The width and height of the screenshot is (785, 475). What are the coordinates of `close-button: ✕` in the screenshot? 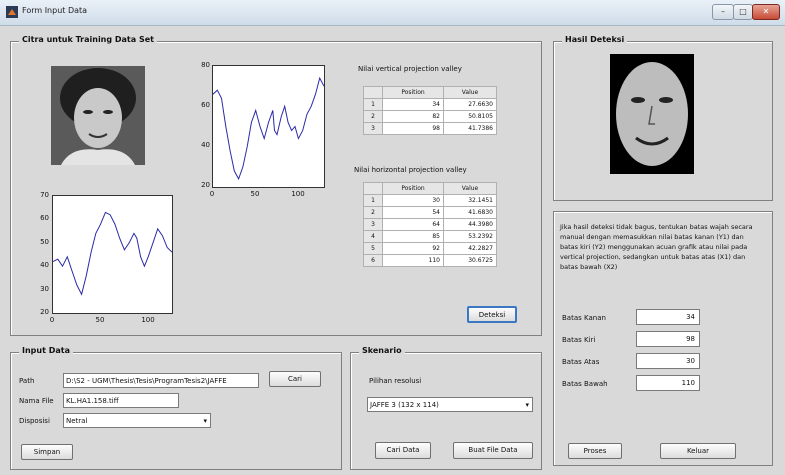 It's located at (766, 12).